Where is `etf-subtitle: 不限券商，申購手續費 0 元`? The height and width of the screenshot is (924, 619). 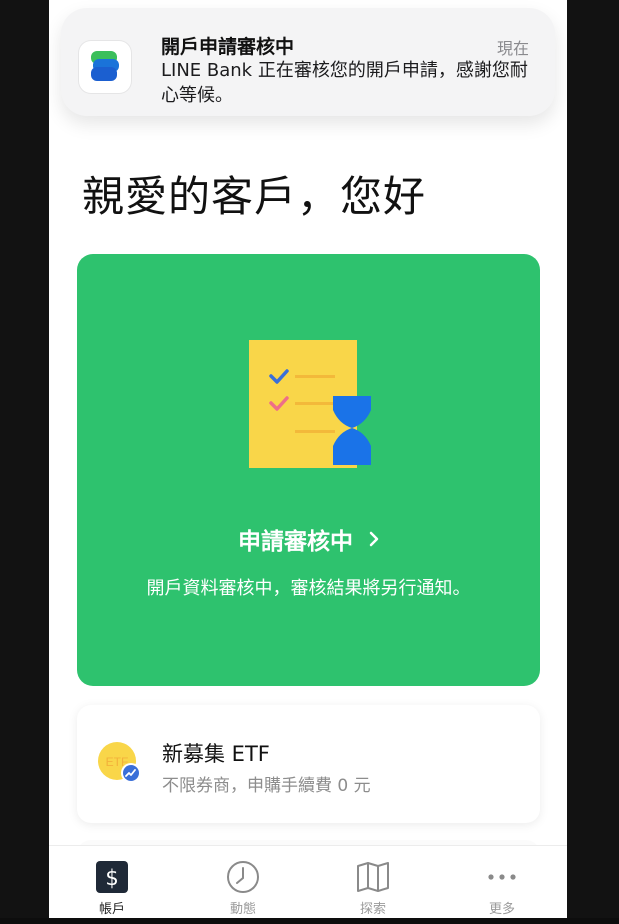 etf-subtitle: 不限券商，申購手續費 0 元 is located at coordinates (266, 786).